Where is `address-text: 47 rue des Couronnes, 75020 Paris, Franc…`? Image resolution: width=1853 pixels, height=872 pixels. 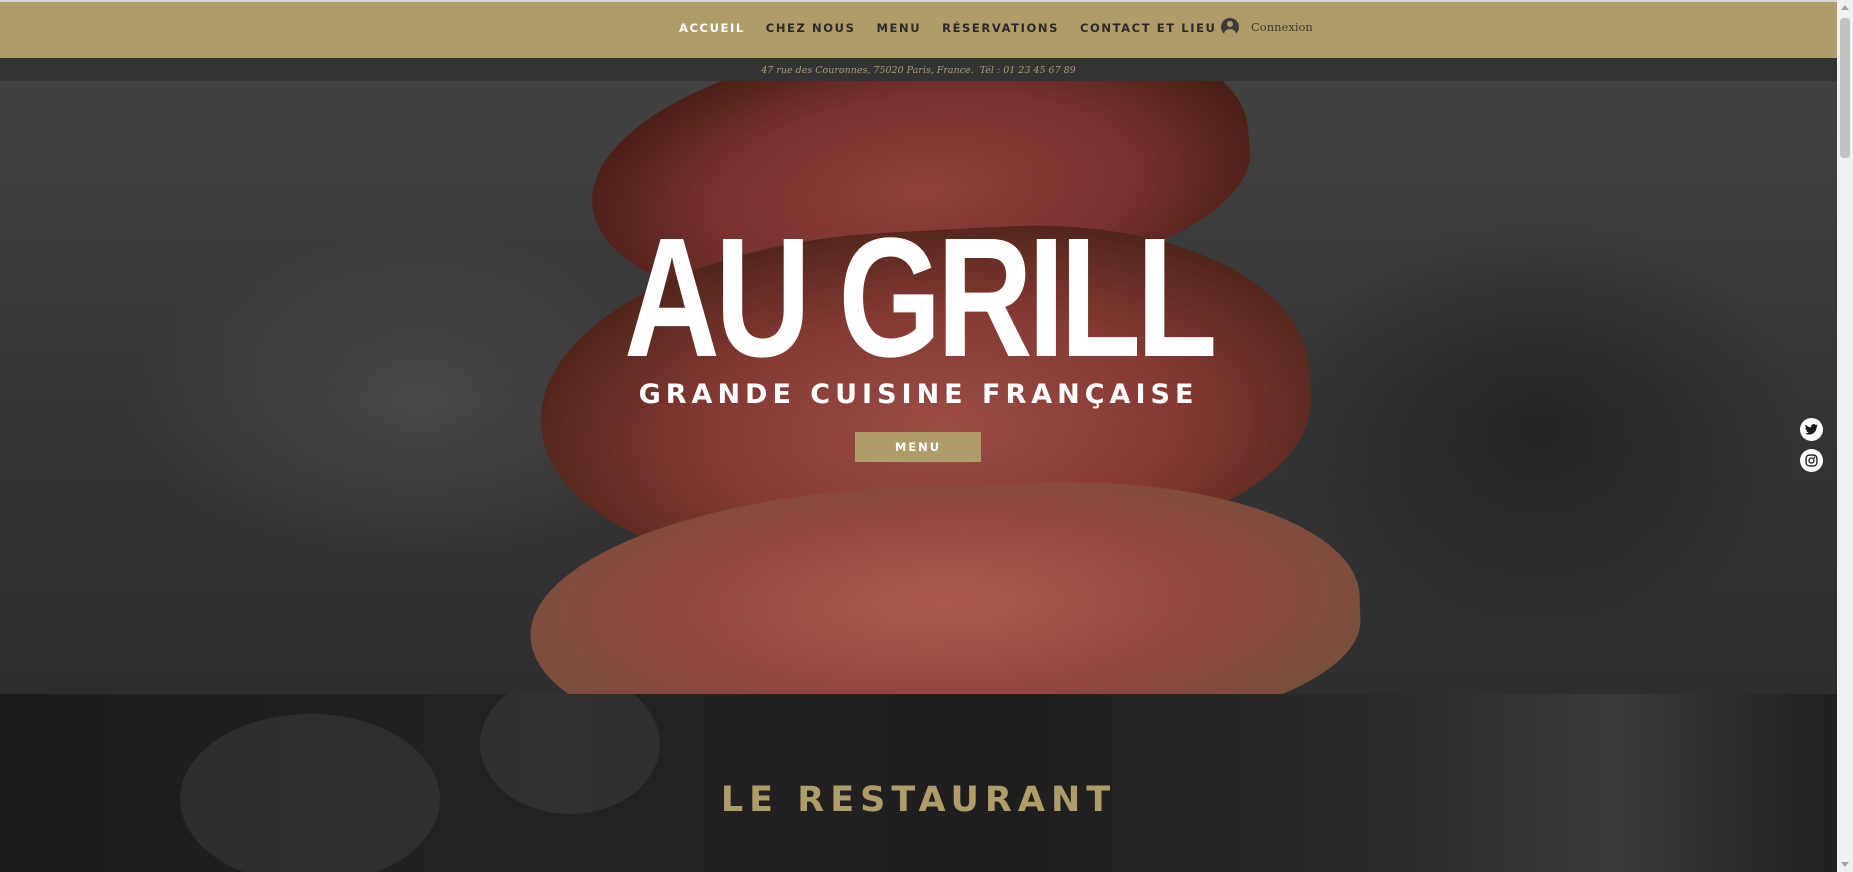 address-text: 47 rue des Couronnes, 75020 Paris, Franc… is located at coordinates (918, 70).